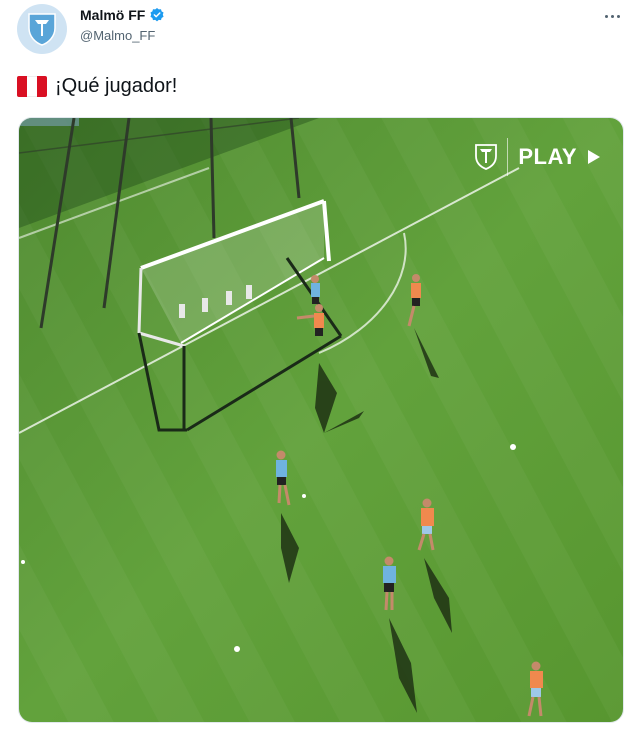  I want to click on play-overlay: PLAY, so click(538, 157).